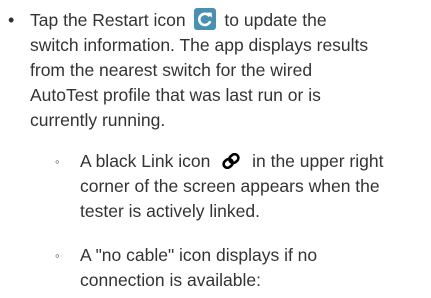 The height and width of the screenshot is (298, 431). What do you see at coordinates (275, 20) in the screenshot?
I see `bullet-text-after-icon: to update the` at bounding box center [275, 20].